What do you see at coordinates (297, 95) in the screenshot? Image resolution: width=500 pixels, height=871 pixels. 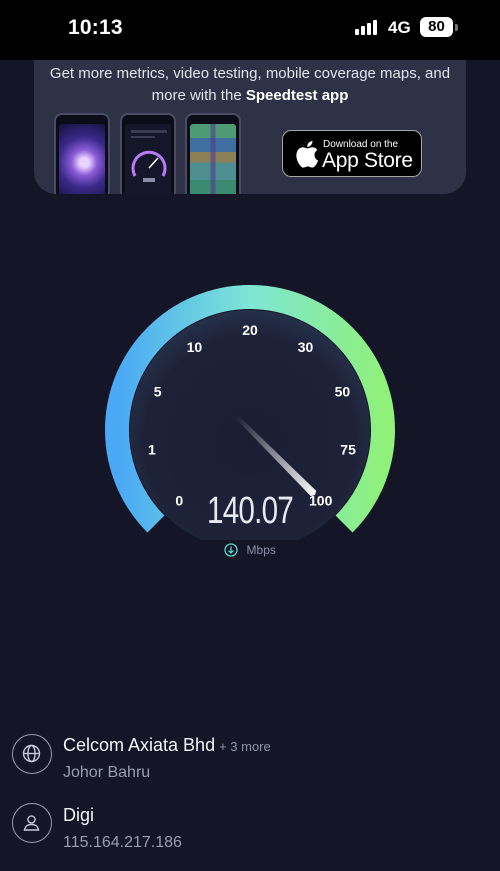 I see `promo-app-name: Speedtest app` at bounding box center [297, 95].